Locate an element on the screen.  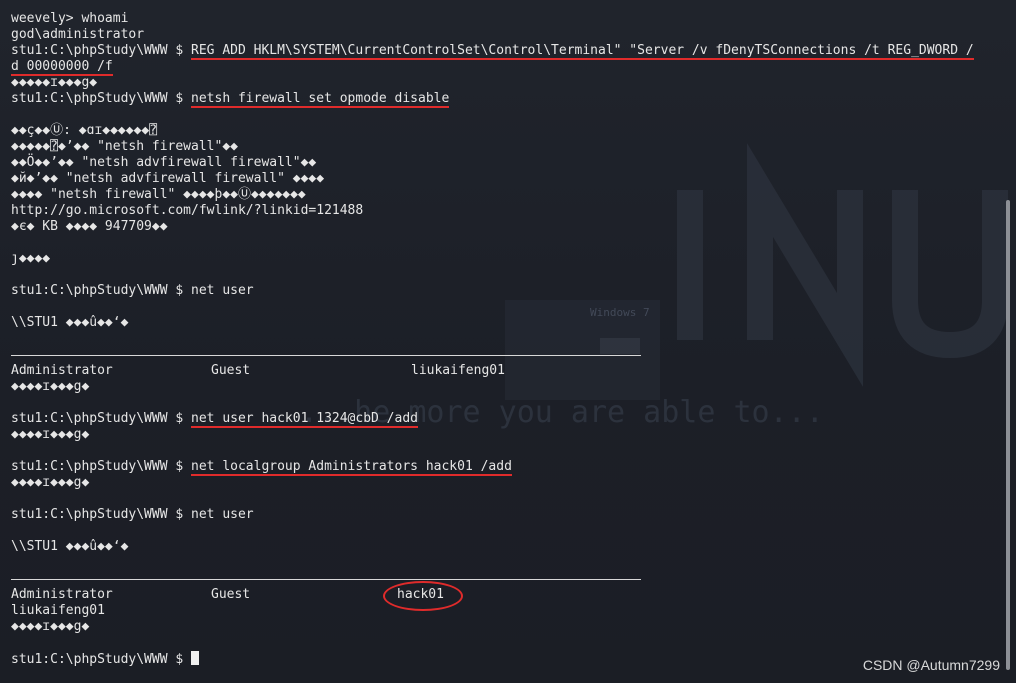
circled-user-name: hack01 is located at coordinates (423, 596).